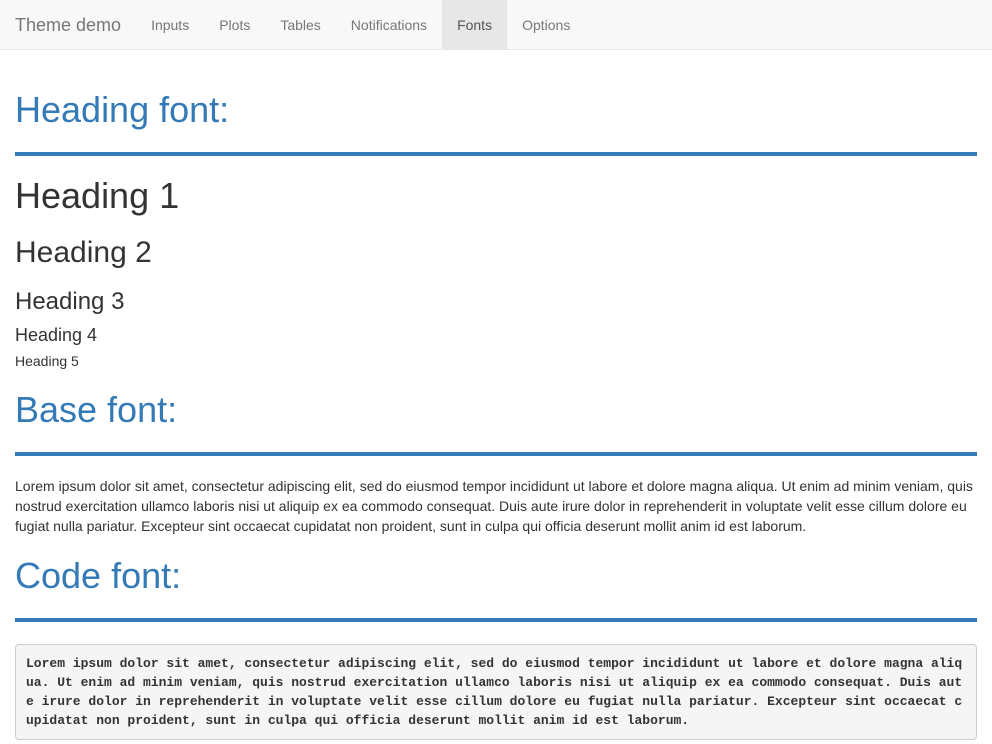  Describe the element at coordinates (234, 24) in the screenshot. I see `nav-tab-plots: Plots` at that location.